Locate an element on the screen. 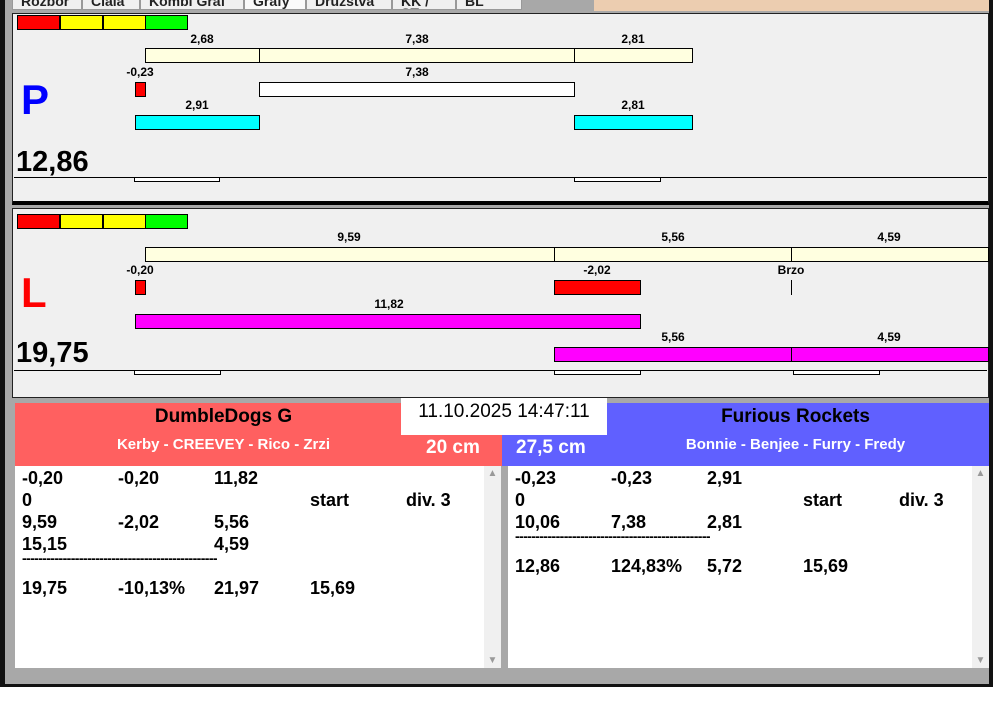 The image size is (995, 716). cell: 19,75 is located at coordinates (45, 588).